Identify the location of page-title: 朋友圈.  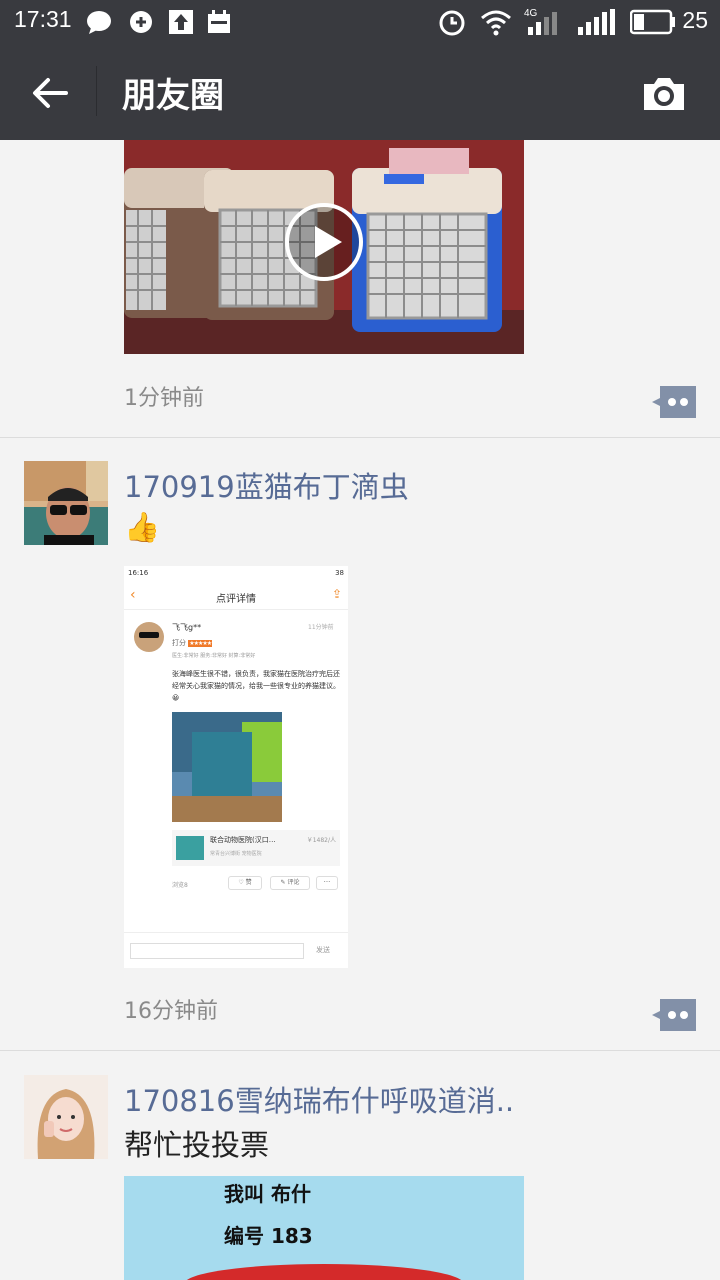
(173, 96).